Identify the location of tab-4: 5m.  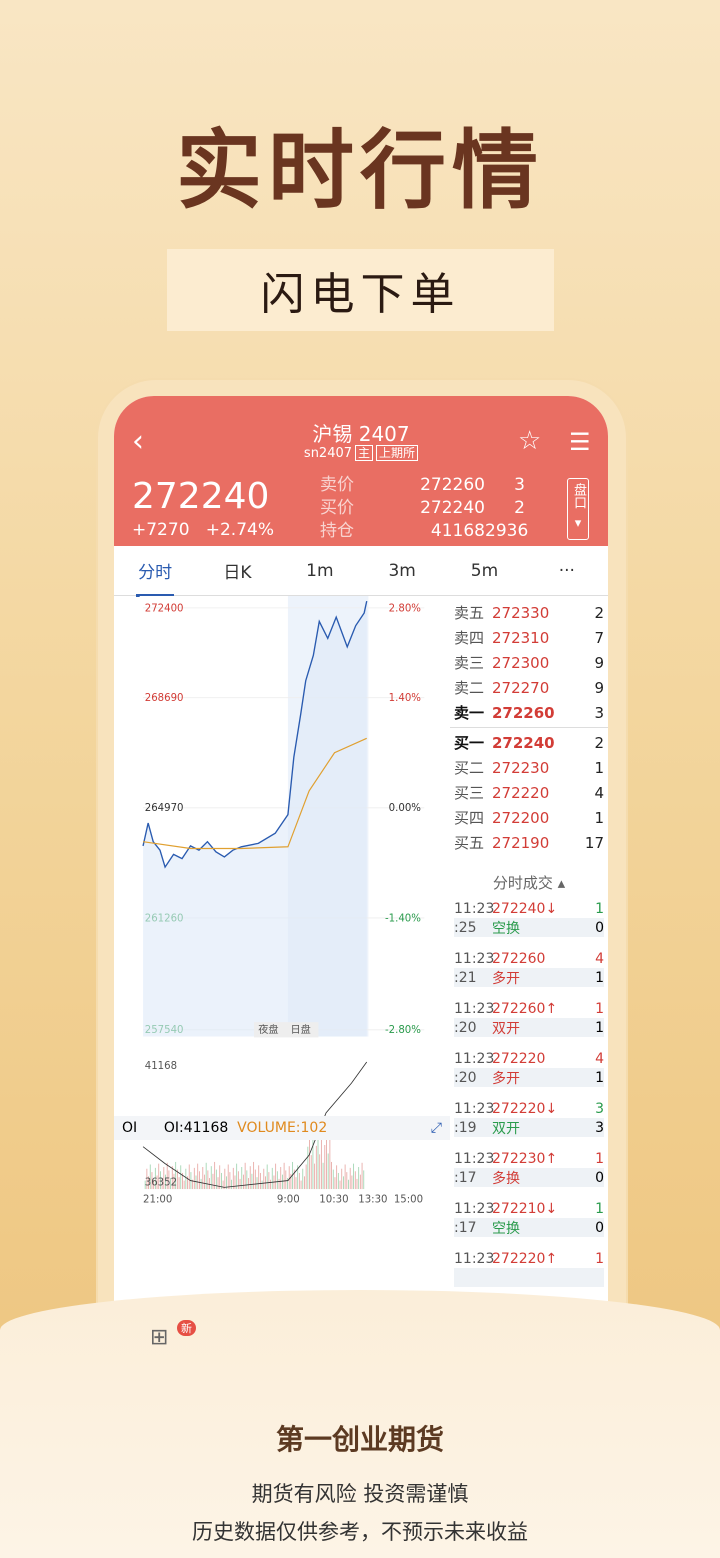
(484, 571).